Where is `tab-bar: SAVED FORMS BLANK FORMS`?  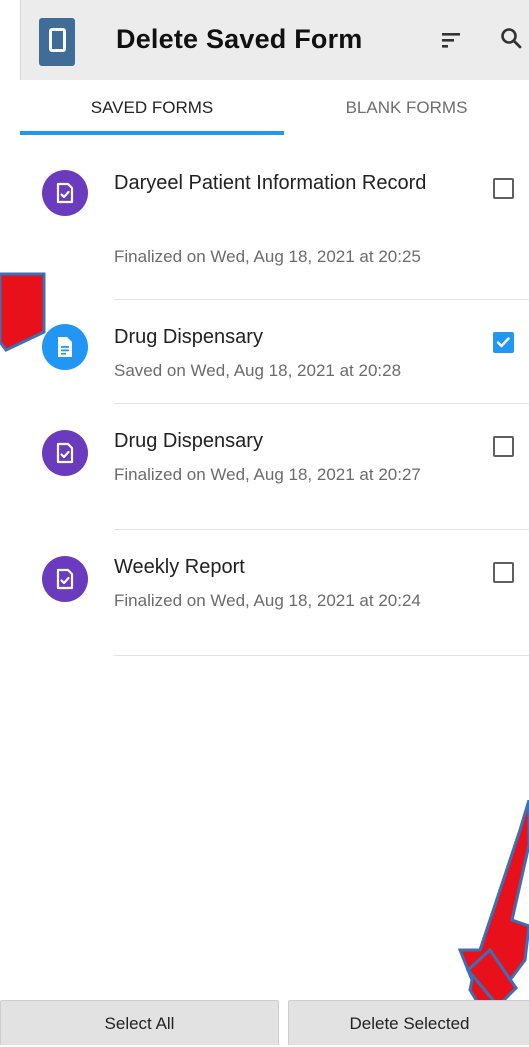
tab-bar: SAVED FORMS BLANK FORMS is located at coordinates (274, 108).